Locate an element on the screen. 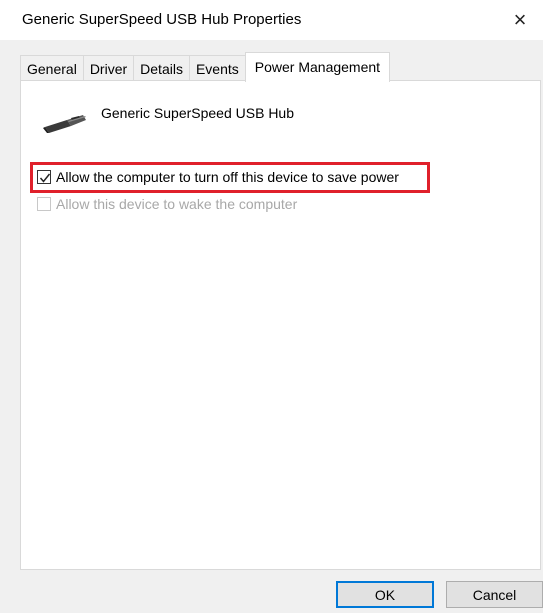 The width and height of the screenshot is (543, 613). title-bar: Generic SuperSpeed USB Hub Properties × is located at coordinates (271, 20).